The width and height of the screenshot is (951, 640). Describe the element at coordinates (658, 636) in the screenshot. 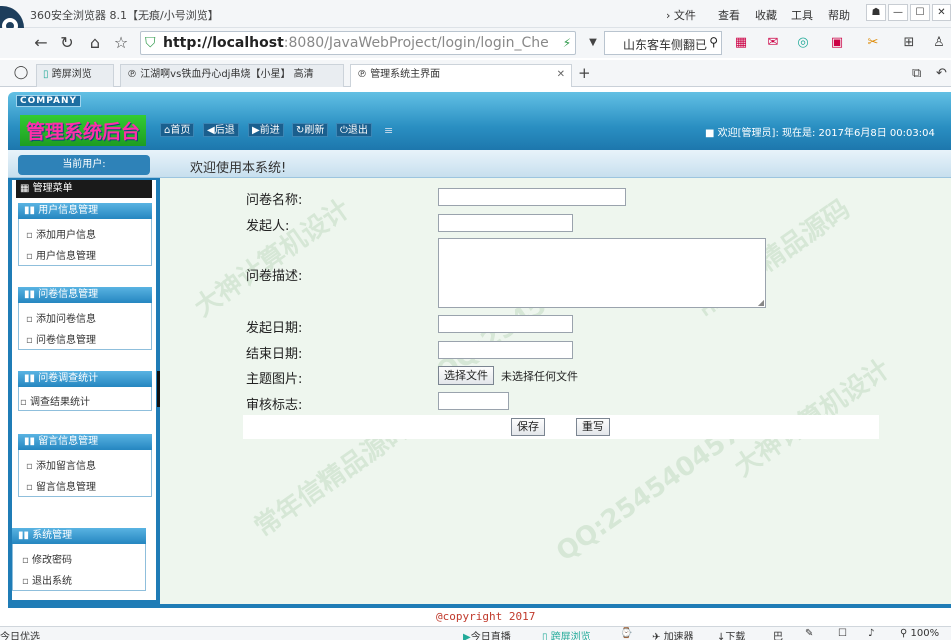

I see `rocket-icon: ✈` at that location.